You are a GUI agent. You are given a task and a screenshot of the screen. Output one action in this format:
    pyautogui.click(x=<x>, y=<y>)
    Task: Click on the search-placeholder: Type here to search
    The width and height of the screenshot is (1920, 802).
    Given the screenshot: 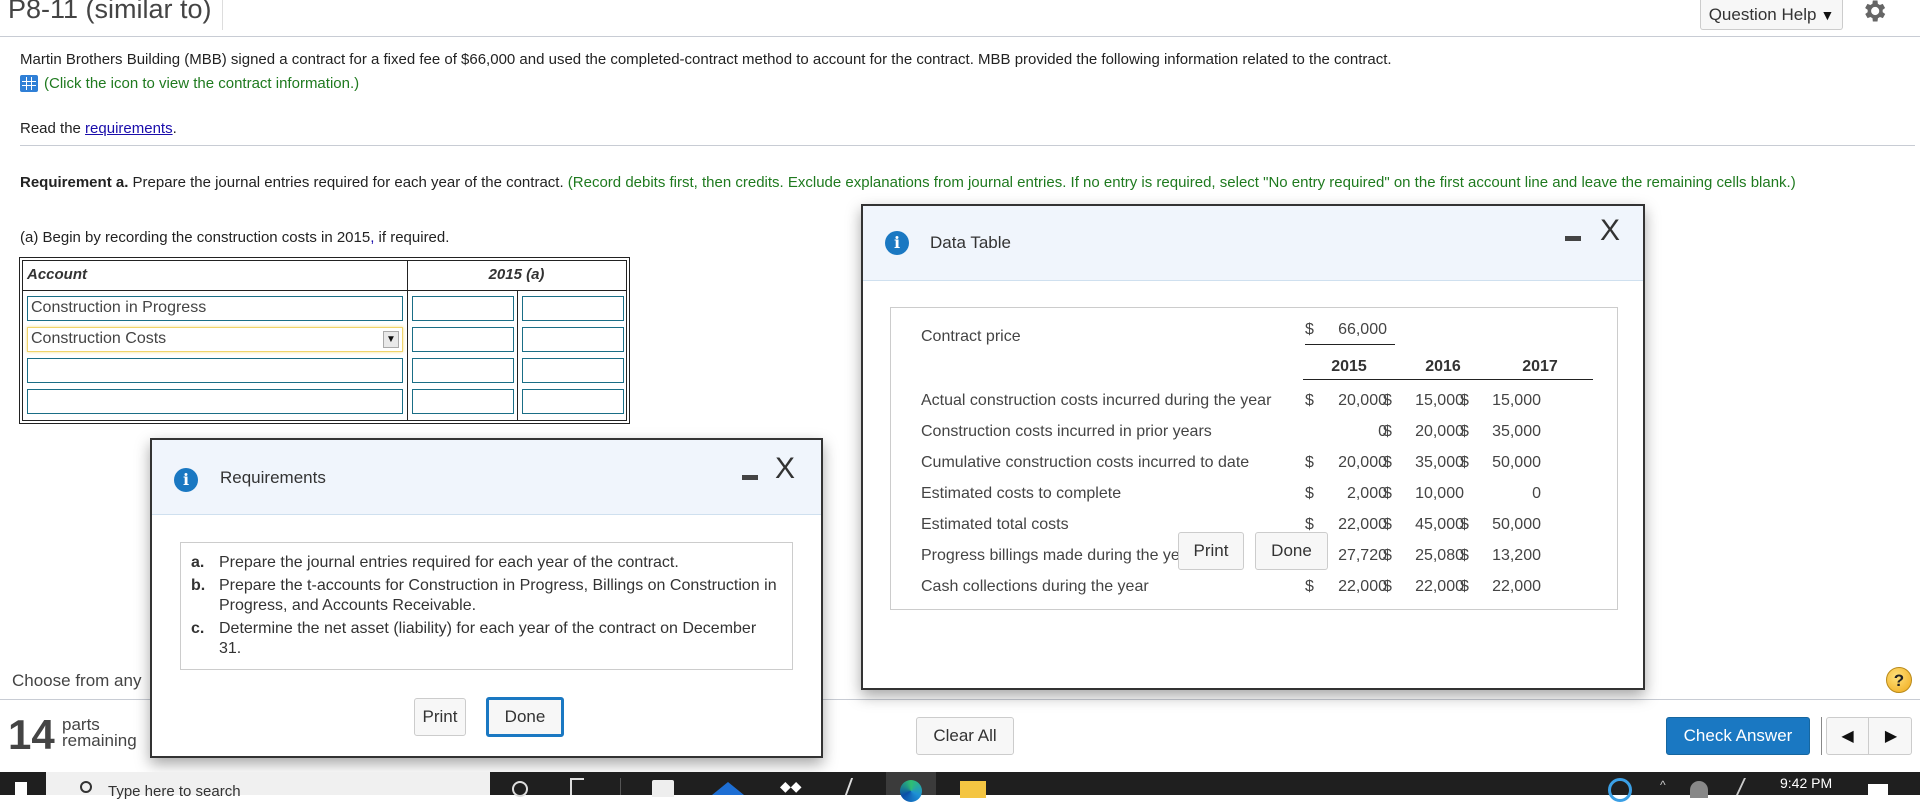 What is the action you would take?
    pyautogui.click(x=174, y=791)
    